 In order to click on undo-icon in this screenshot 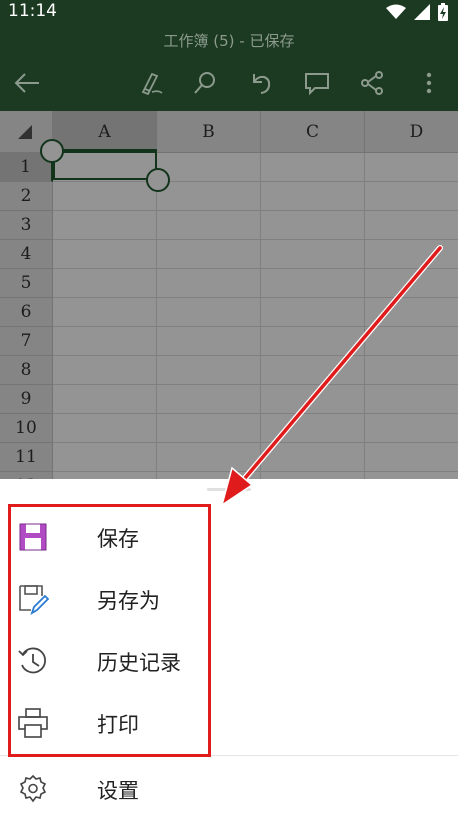, I will do `click(261, 83)`.